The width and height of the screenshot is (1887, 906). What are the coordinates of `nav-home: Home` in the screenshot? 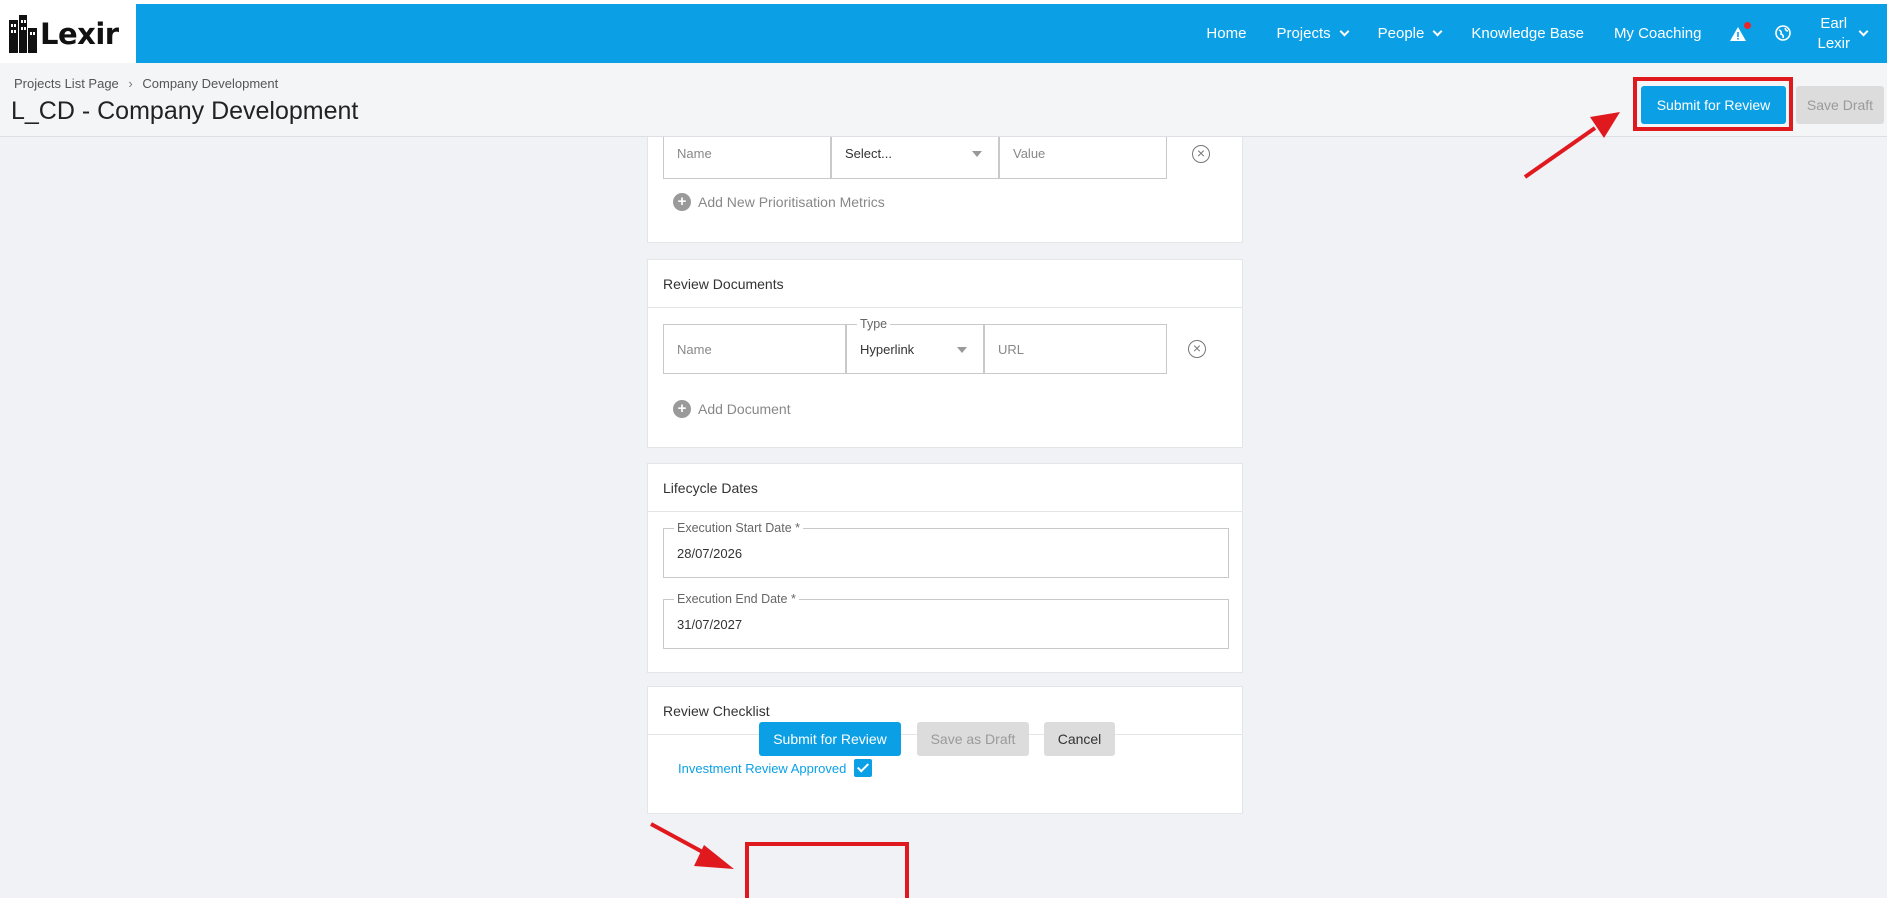 It's located at (1226, 33).